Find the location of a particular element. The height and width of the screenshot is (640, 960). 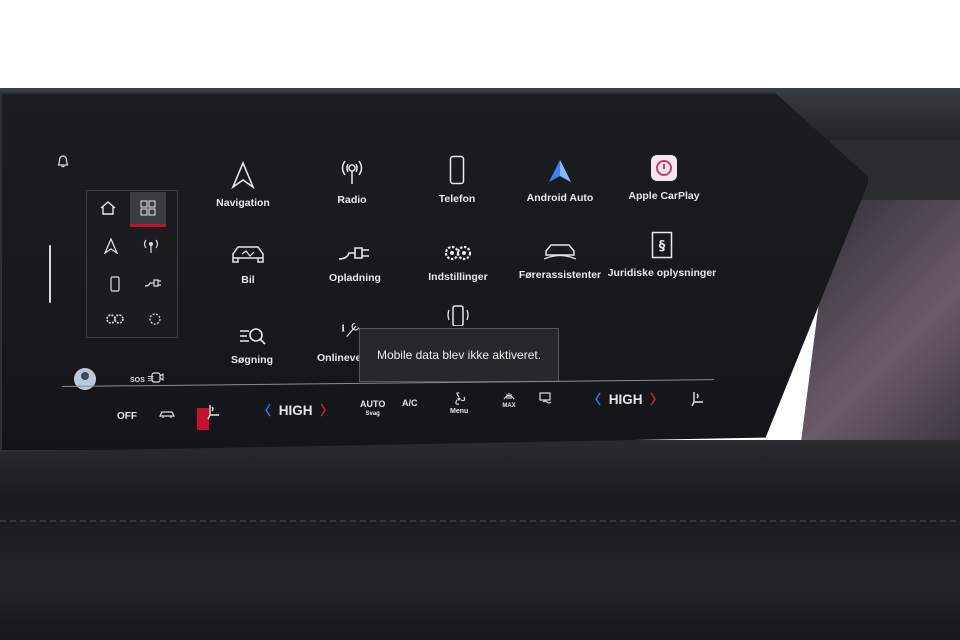

toast-notification: Mobile data blev ikke aktiveret. is located at coordinates (459, 355).